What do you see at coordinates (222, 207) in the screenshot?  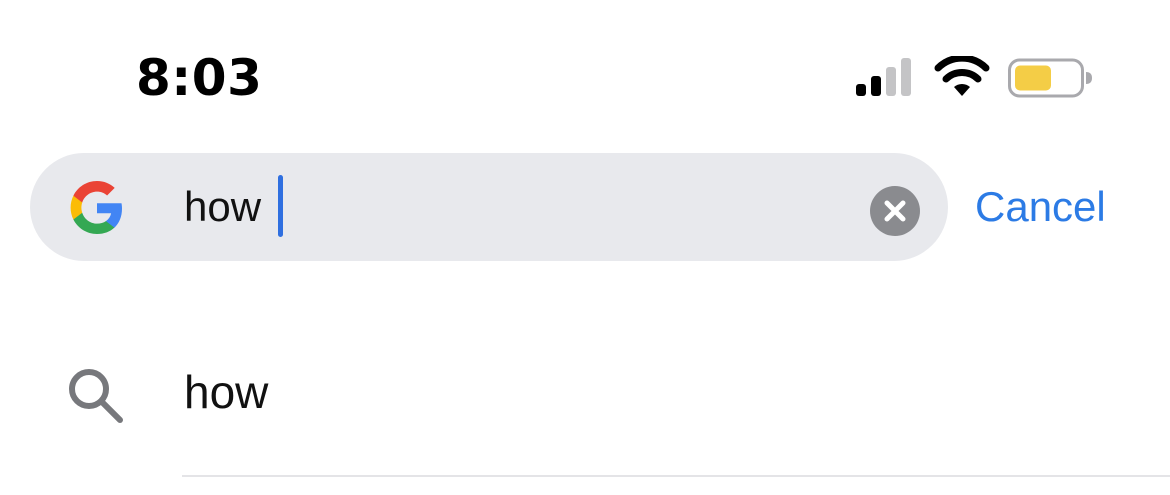 I see `search-input: how` at bounding box center [222, 207].